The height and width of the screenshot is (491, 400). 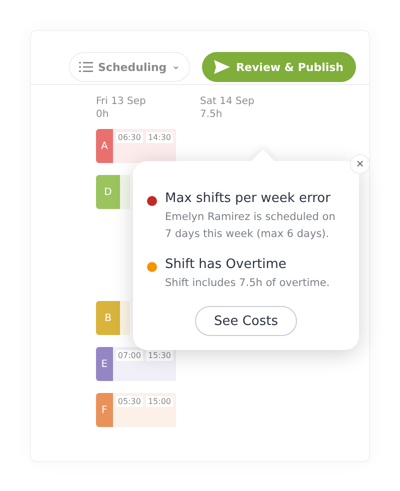 What do you see at coordinates (129, 137) in the screenshot?
I see `start-time: 06:30` at bounding box center [129, 137].